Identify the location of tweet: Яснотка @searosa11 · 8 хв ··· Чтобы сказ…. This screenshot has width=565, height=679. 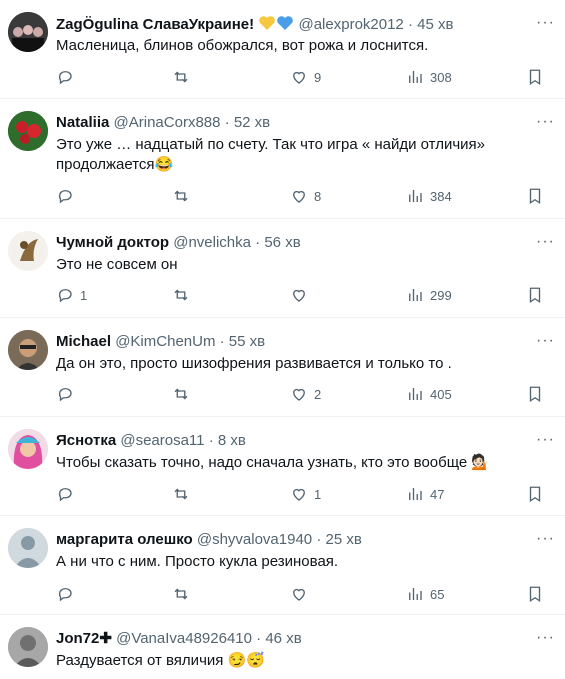
(282, 466).